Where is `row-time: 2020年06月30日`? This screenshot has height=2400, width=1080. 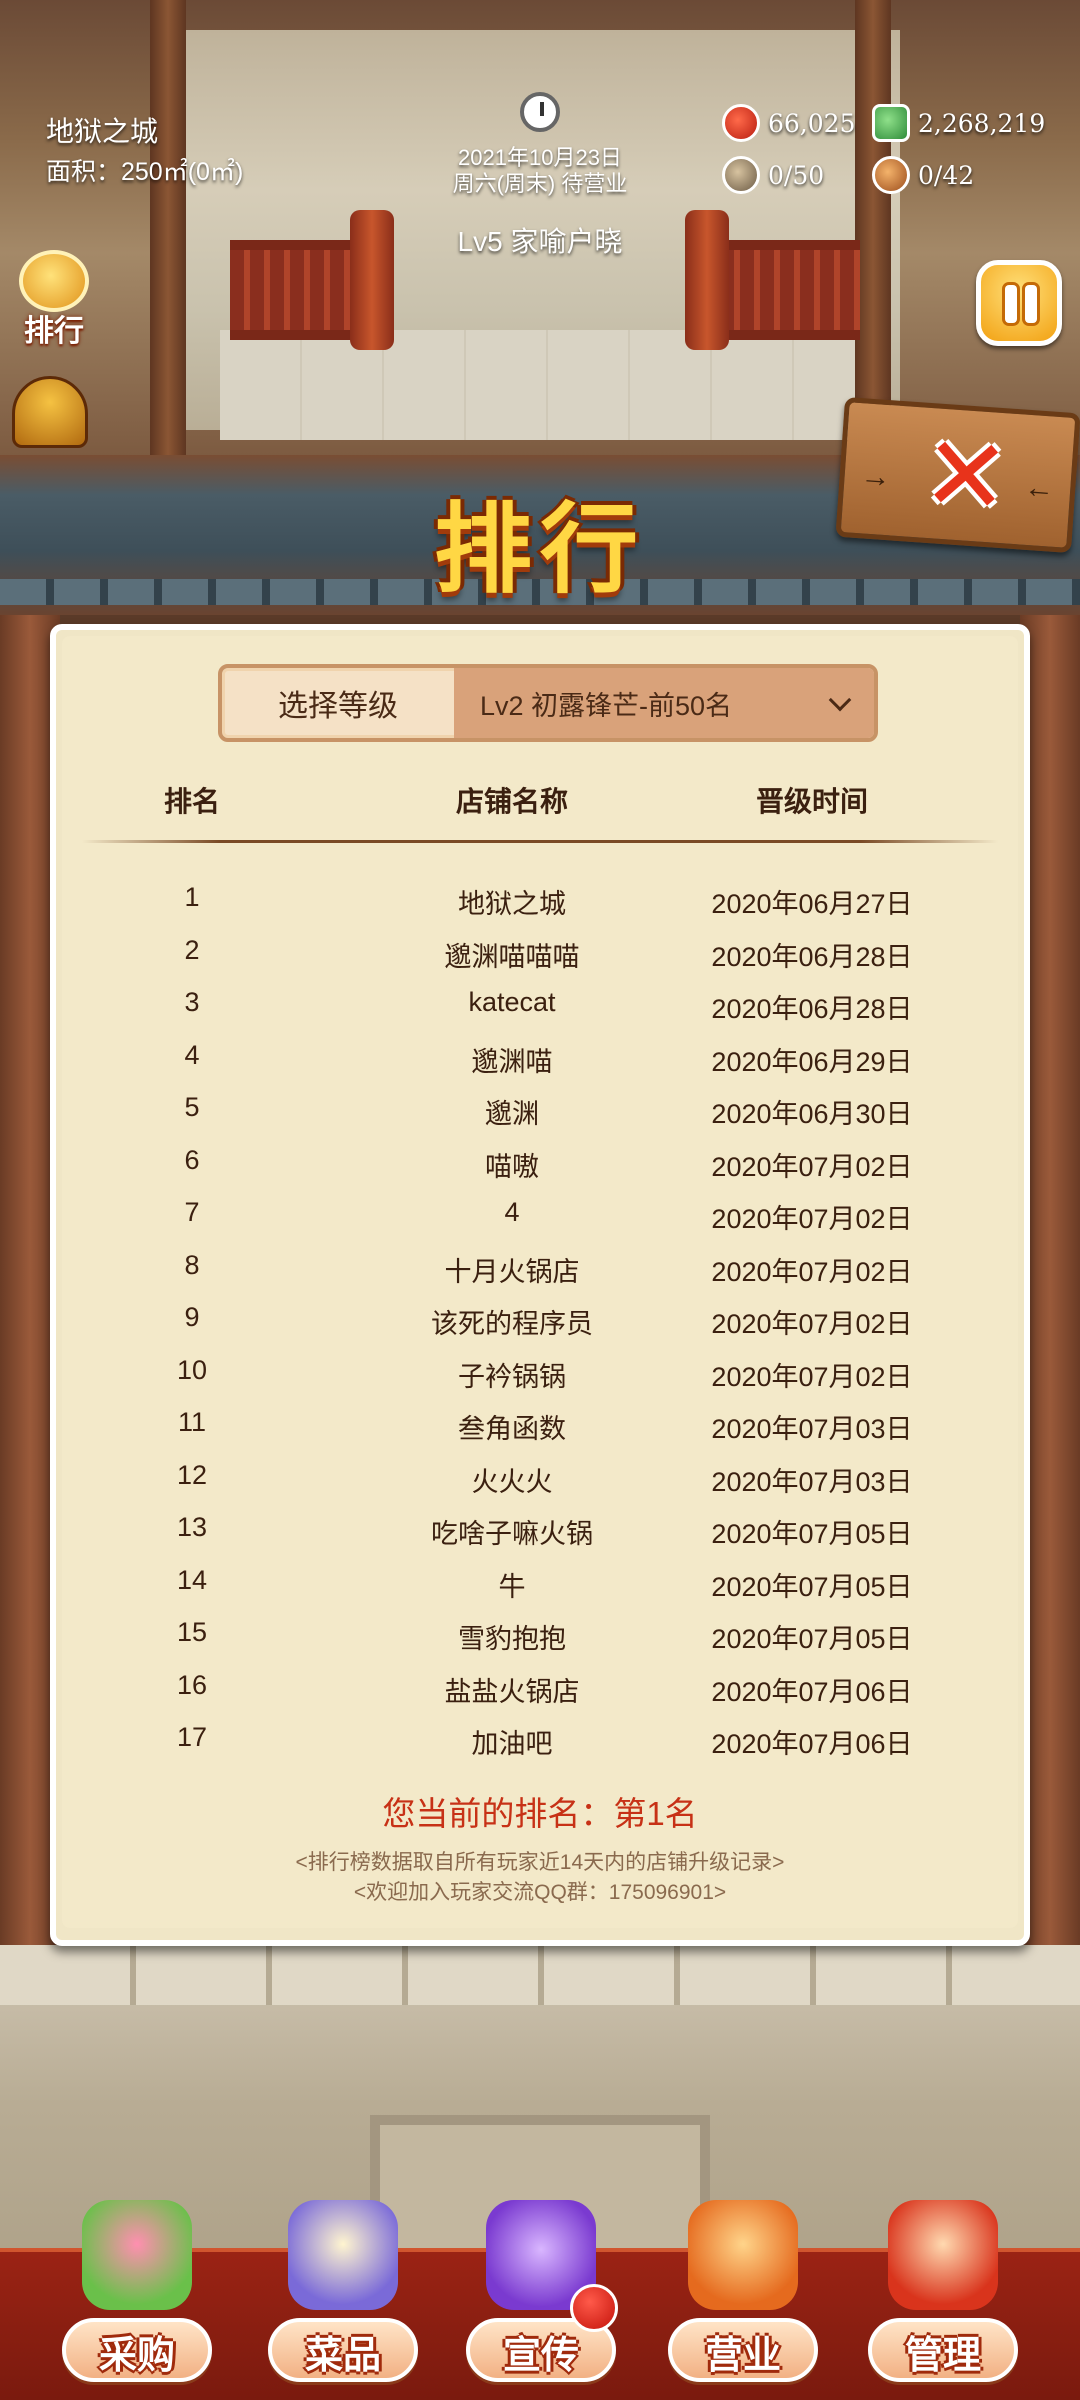
row-time: 2020年06月30日 is located at coordinates (812, 1114).